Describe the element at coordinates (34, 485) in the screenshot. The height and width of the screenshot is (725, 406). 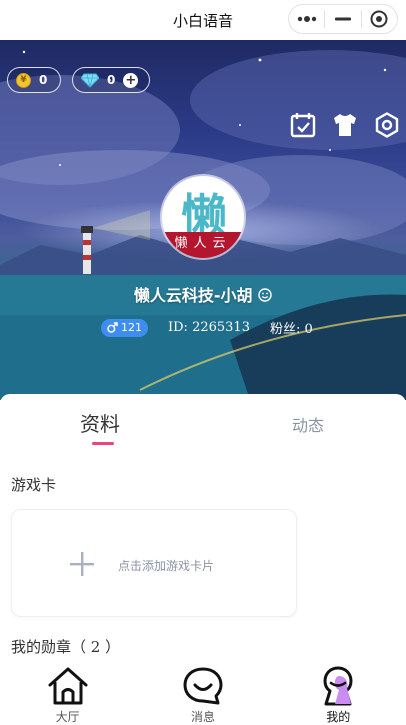
I see `game-cards-title: 游戏卡` at that location.